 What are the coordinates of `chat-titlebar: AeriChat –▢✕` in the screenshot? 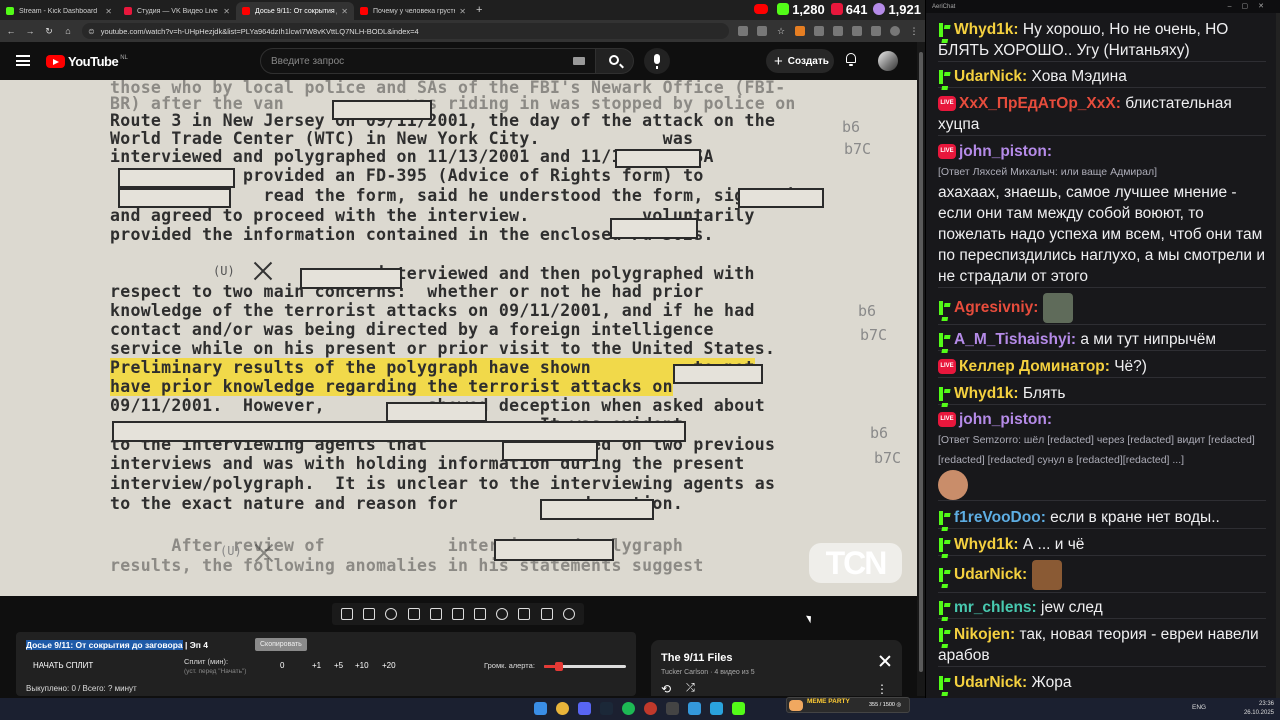 It's located at (1103, 6).